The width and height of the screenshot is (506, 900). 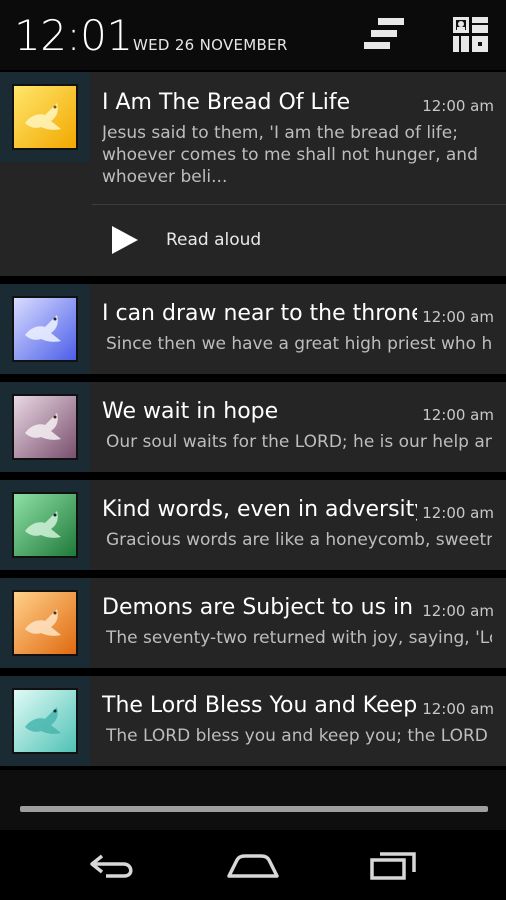 What do you see at coordinates (253, 35) in the screenshot?
I see `notification-header: 12:01 WED 26 NOVEMBER` at bounding box center [253, 35].